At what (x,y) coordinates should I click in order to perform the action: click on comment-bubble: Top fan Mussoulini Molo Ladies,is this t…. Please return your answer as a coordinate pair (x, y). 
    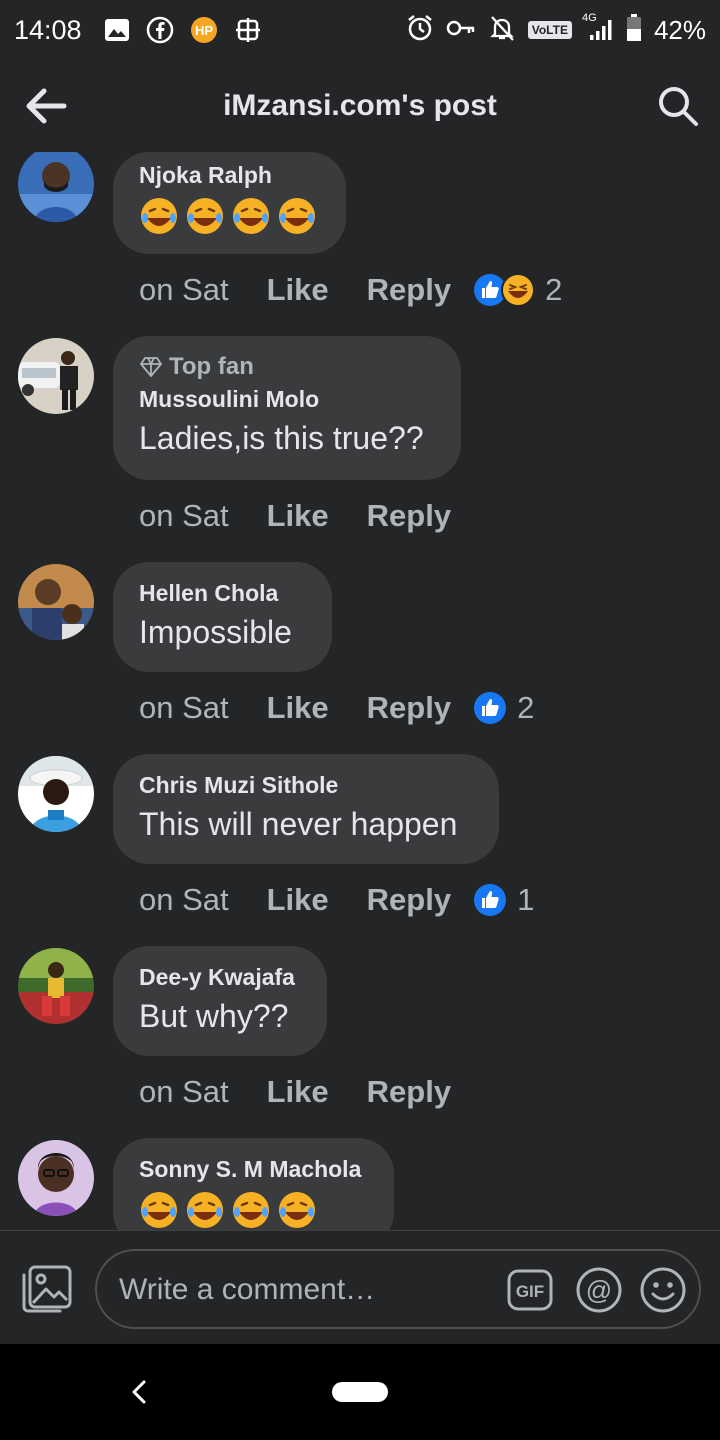
    Looking at the image, I should click on (287, 408).